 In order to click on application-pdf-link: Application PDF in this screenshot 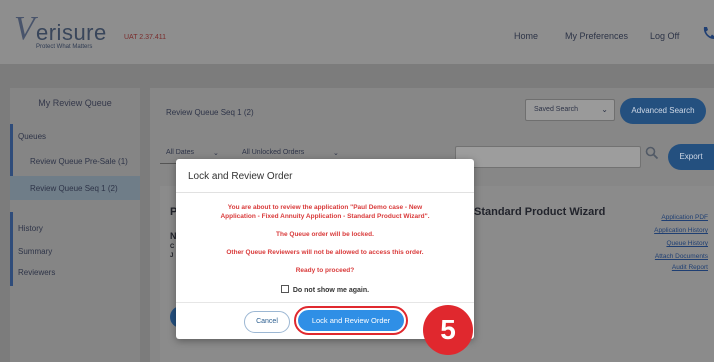, I will do `click(659, 217)`.